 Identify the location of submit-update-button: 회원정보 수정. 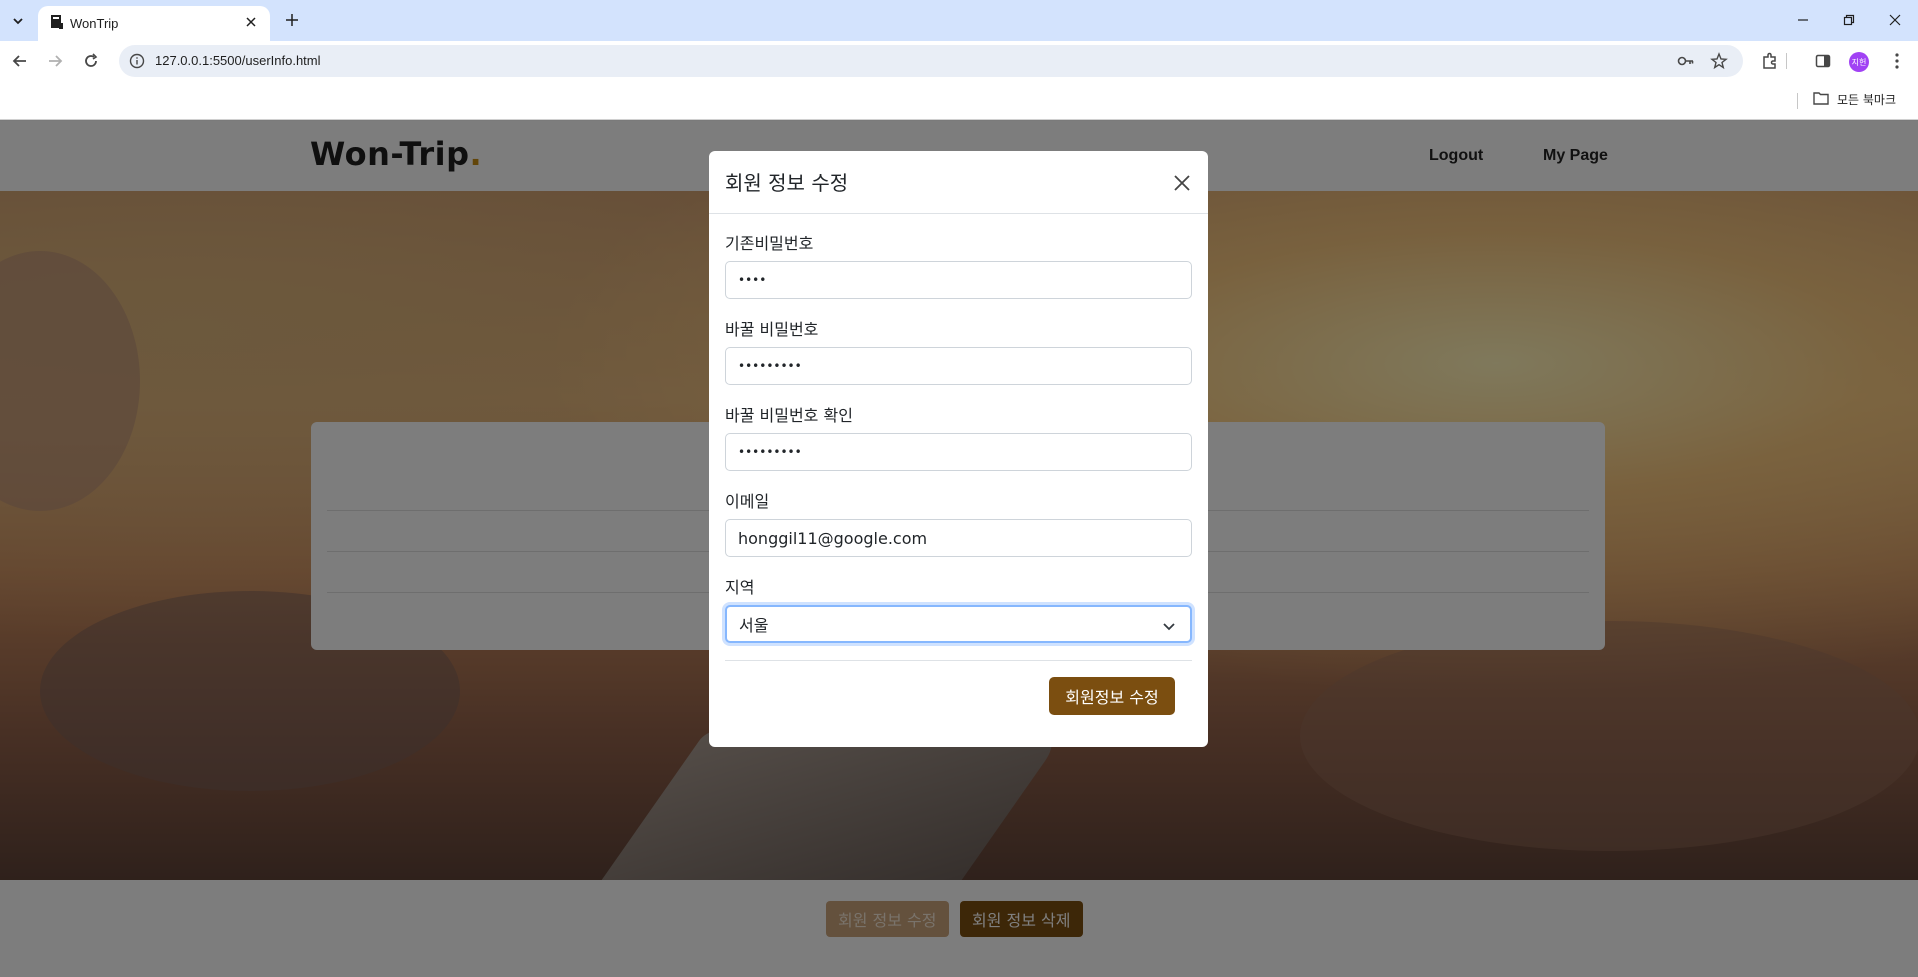
(1112, 696).